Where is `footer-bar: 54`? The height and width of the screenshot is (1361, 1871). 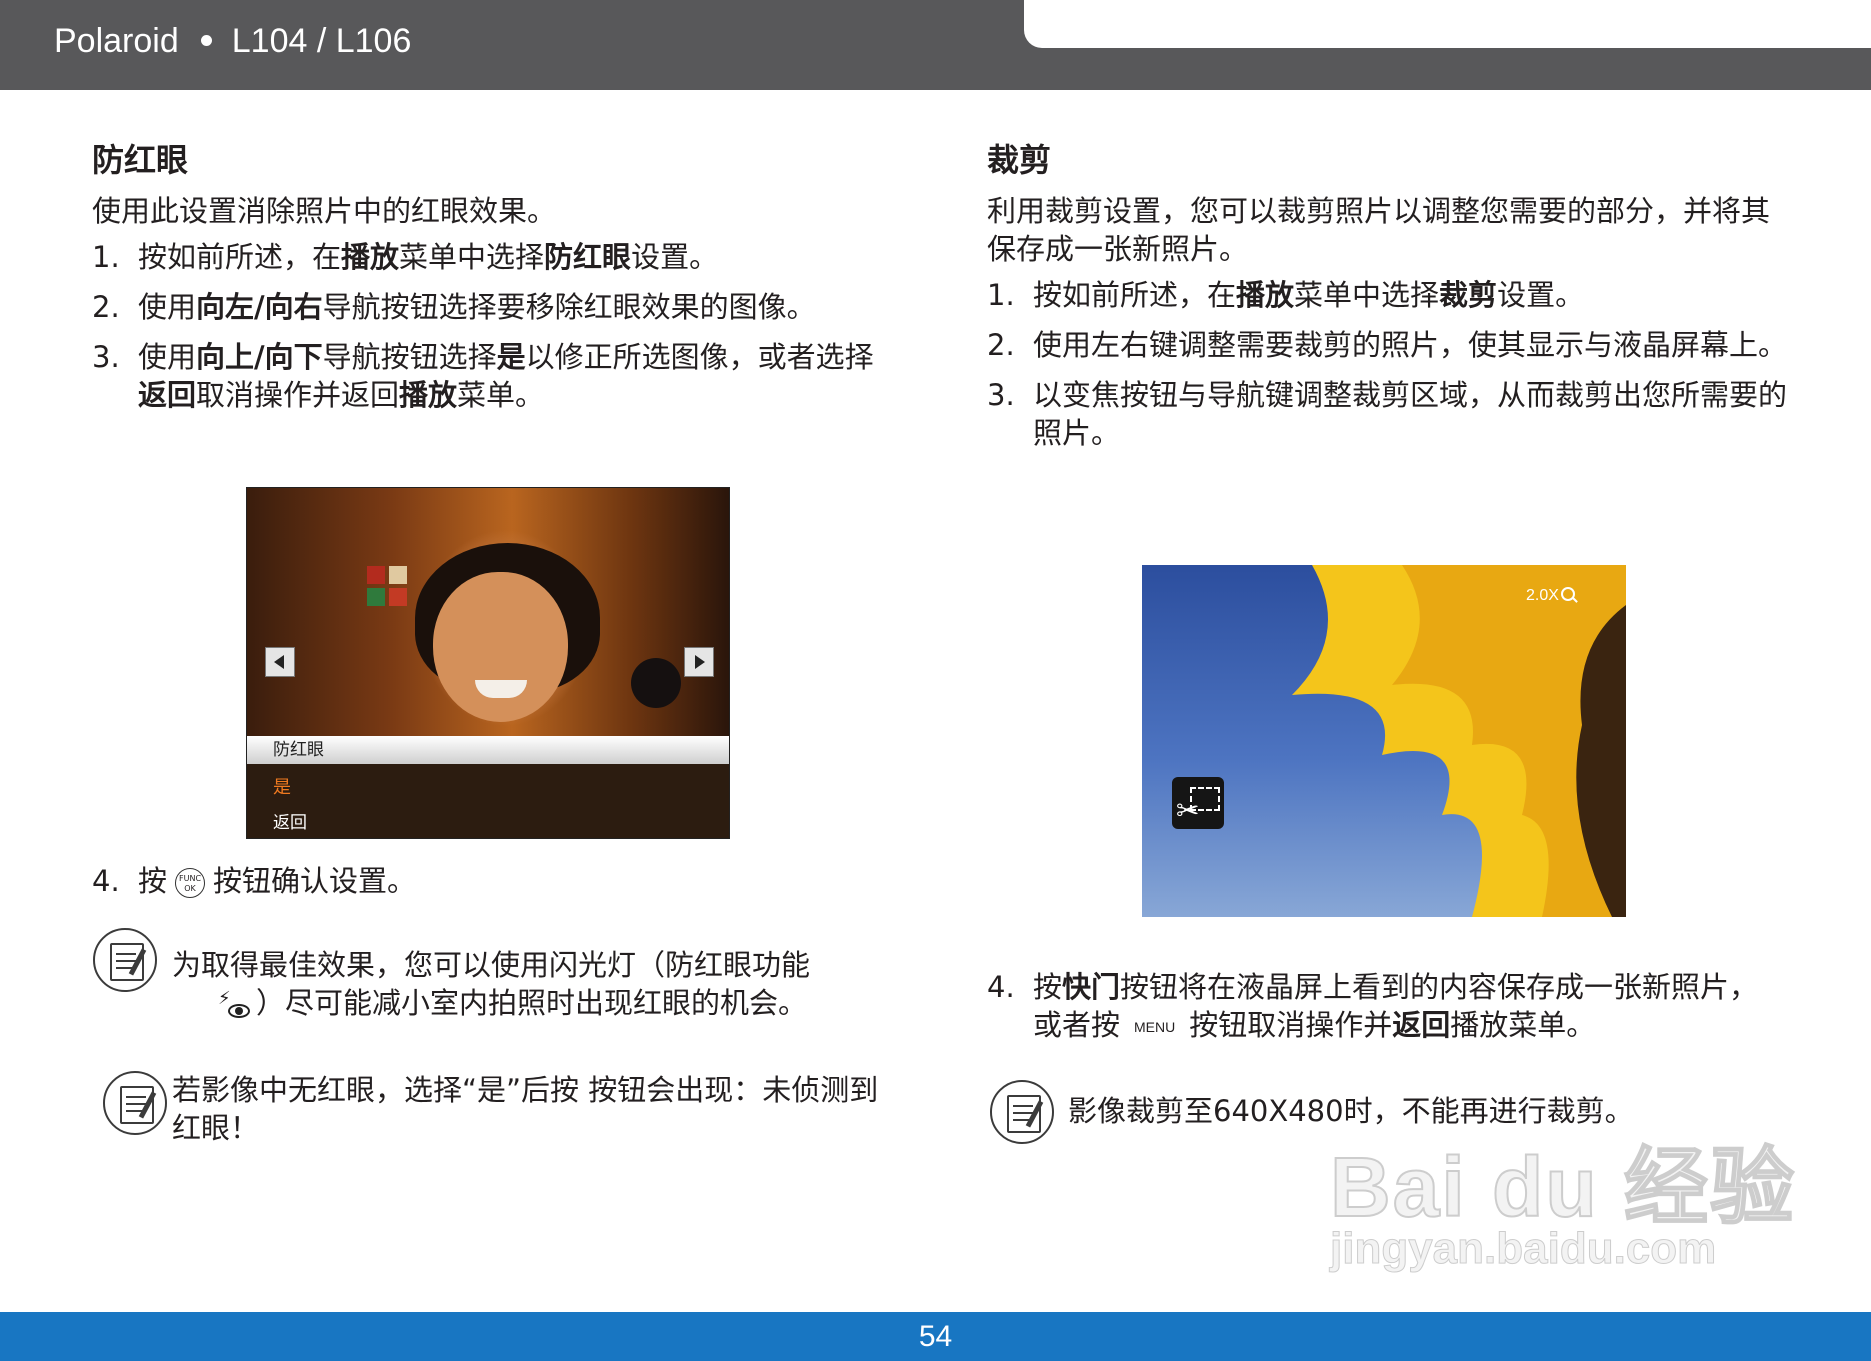 footer-bar: 54 is located at coordinates (935, 1336).